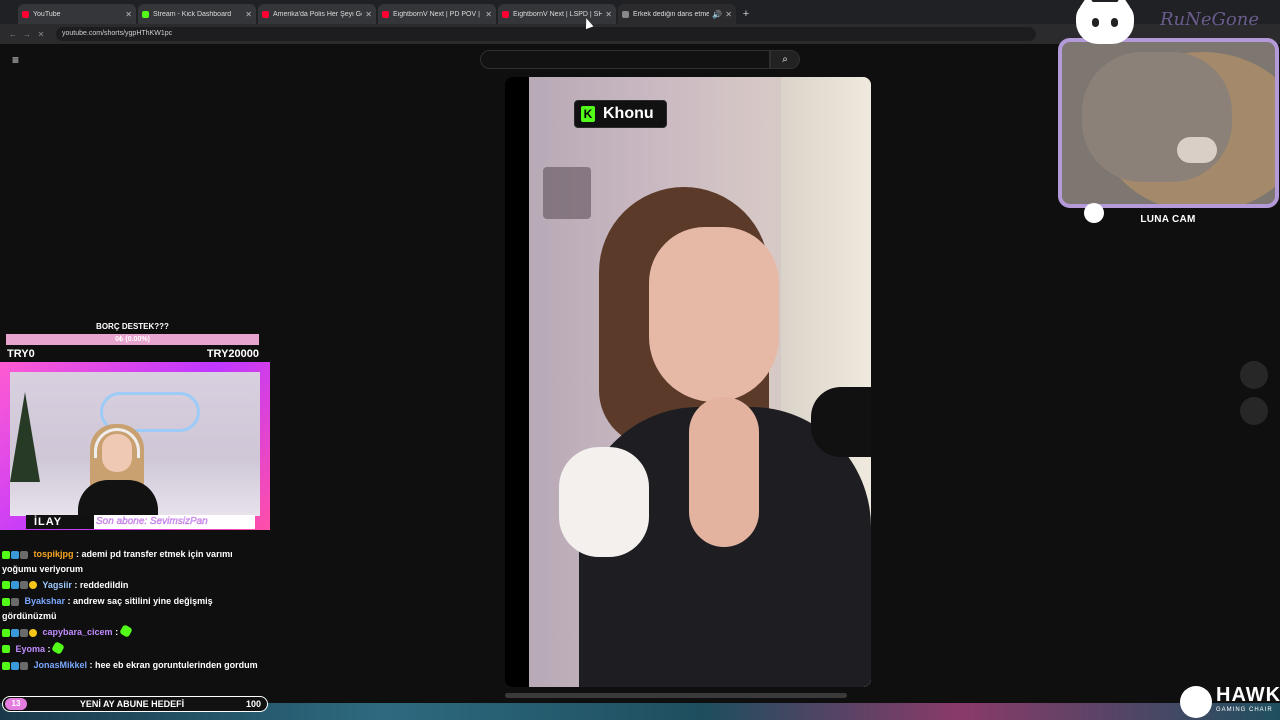  Describe the element at coordinates (1230, 701) in the screenshot. I see `sponsor-logo: HAWK GAMING CHAIR` at that location.